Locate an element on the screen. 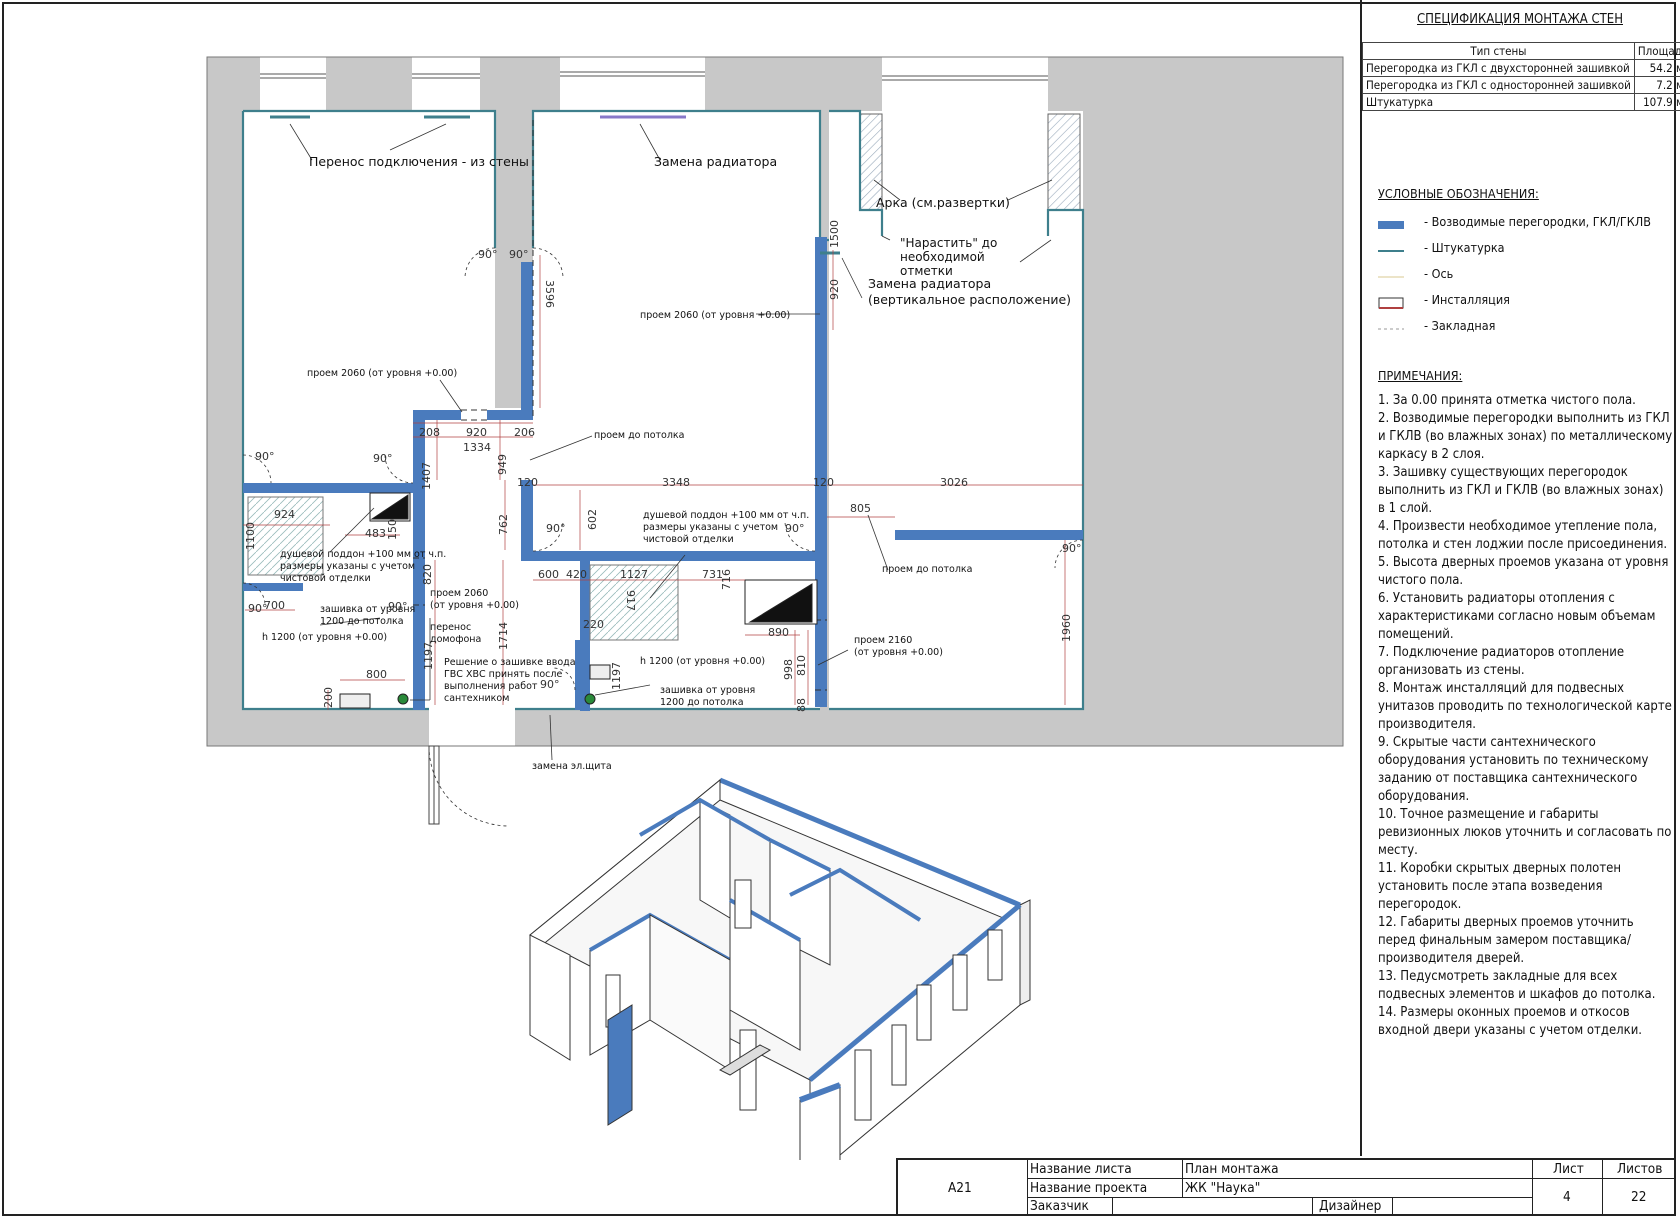 This screenshot has height=1220, width=1680. title-block-cell: Название проекта is located at coordinates (1105, 1188).